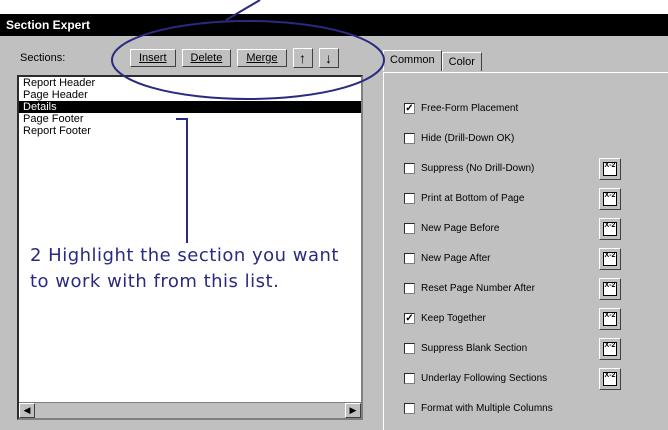 The height and width of the screenshot is (430, 668). Describe the element at coordinates (190, 95) in the screenshot. I see `list-item: Page Header` at that location.